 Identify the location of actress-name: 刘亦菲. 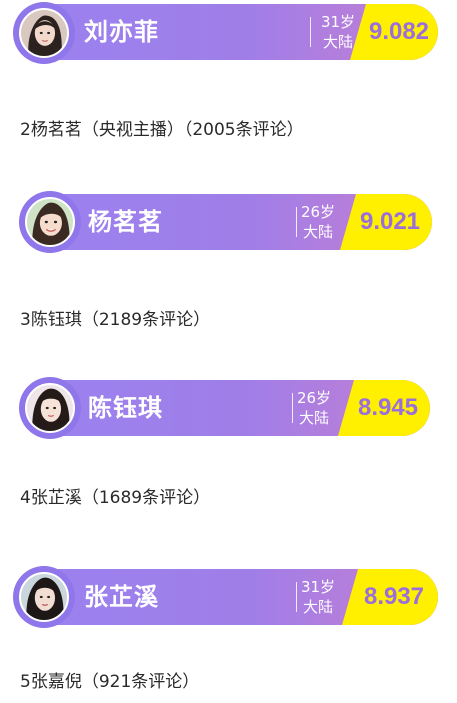
(121, 32).